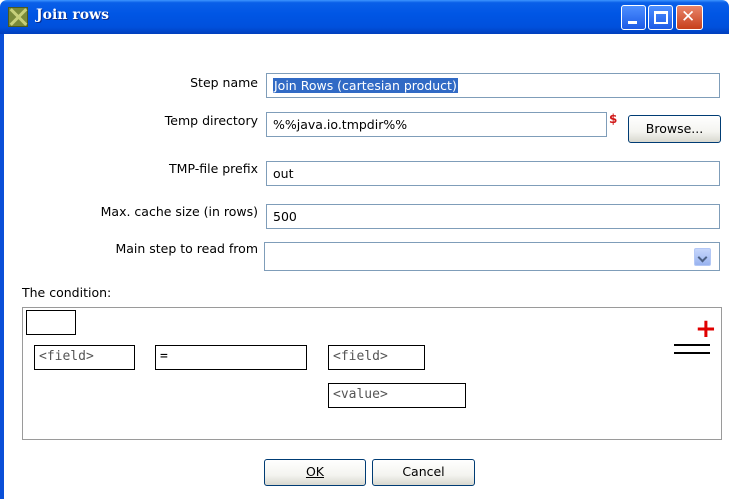 Image resolution: width=729 pixels, height=499 pixels. I want to click on cancel-button: Cancel, so click(423, 472).